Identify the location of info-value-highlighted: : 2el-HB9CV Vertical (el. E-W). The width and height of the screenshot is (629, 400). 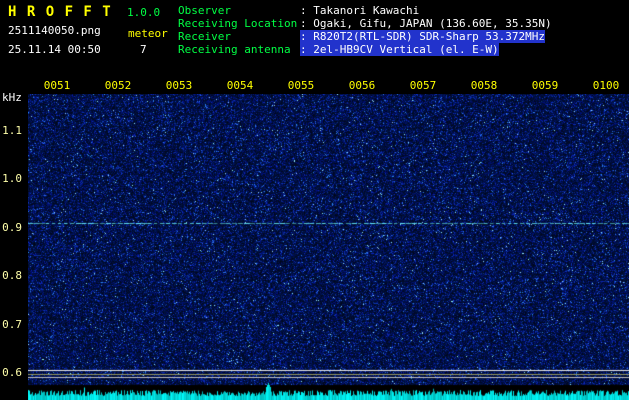
(399, 49).